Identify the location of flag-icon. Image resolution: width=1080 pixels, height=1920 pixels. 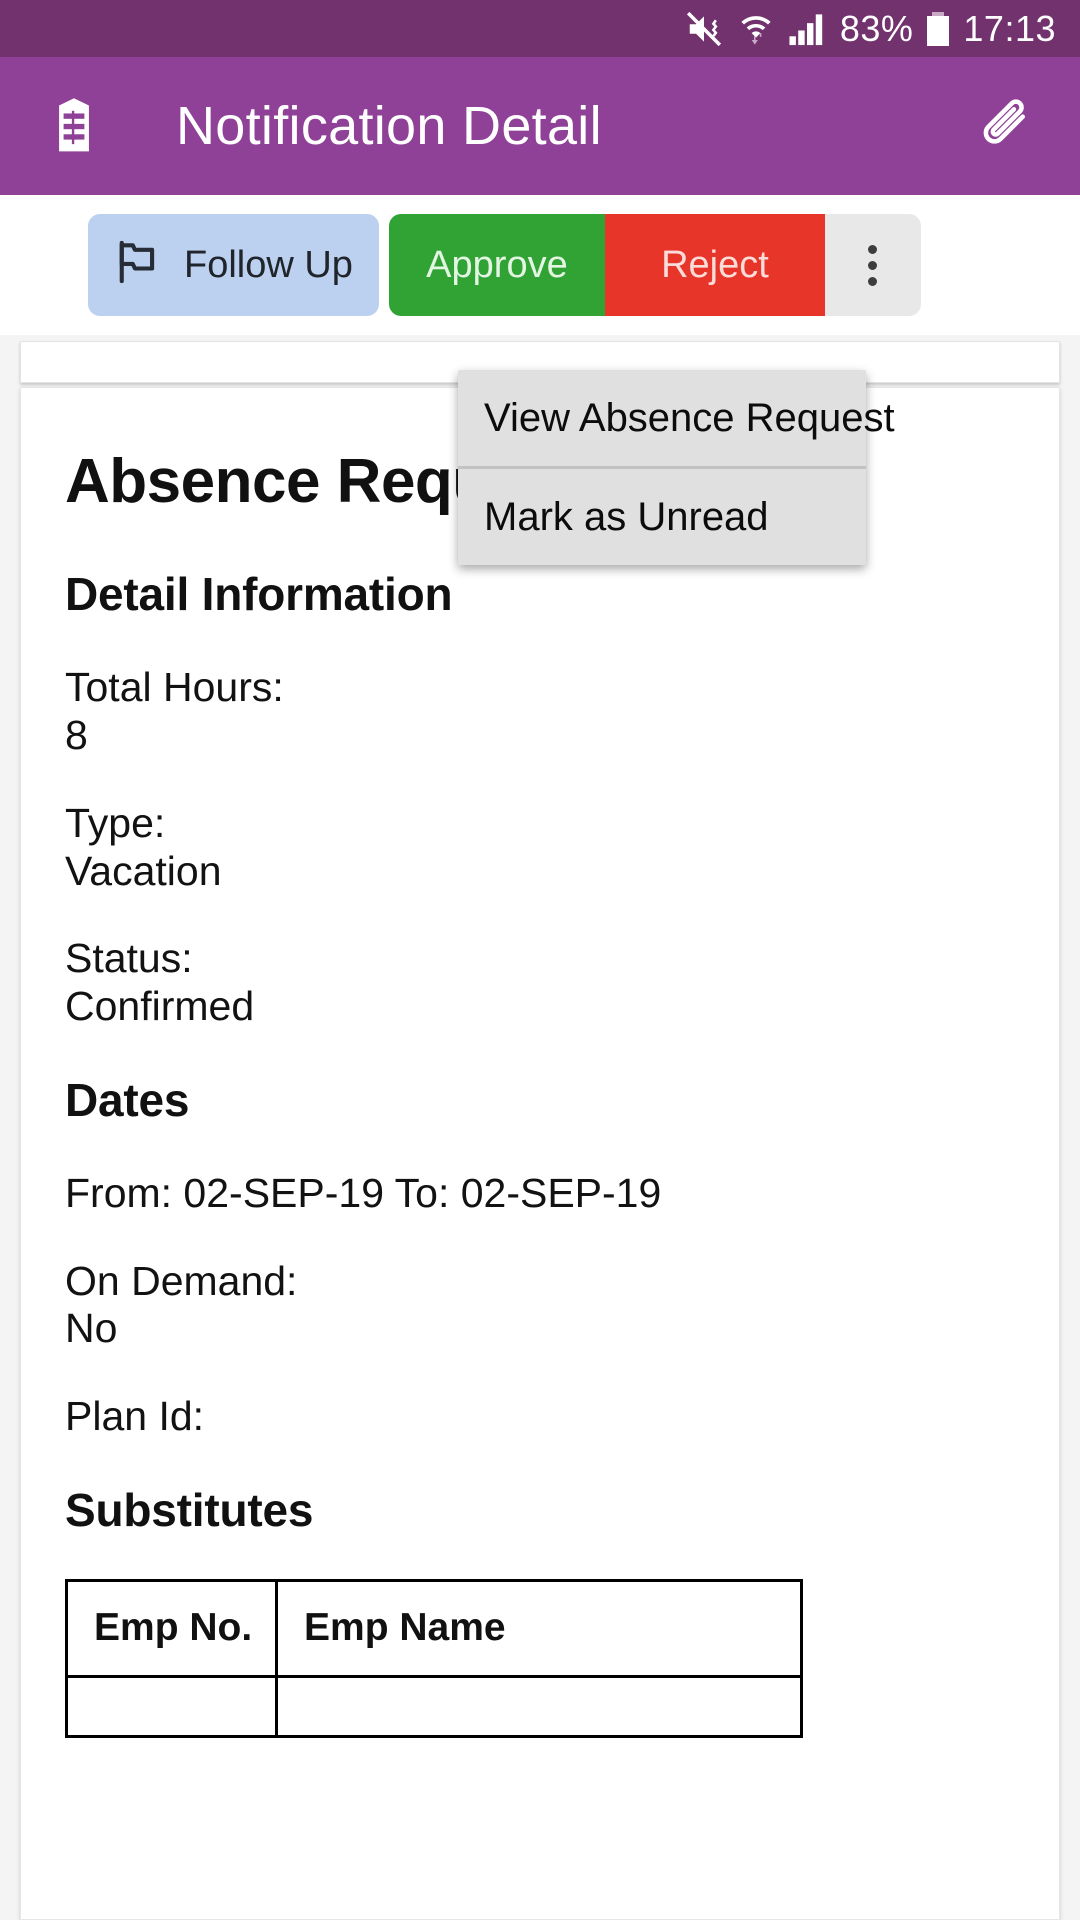
(138, 265).